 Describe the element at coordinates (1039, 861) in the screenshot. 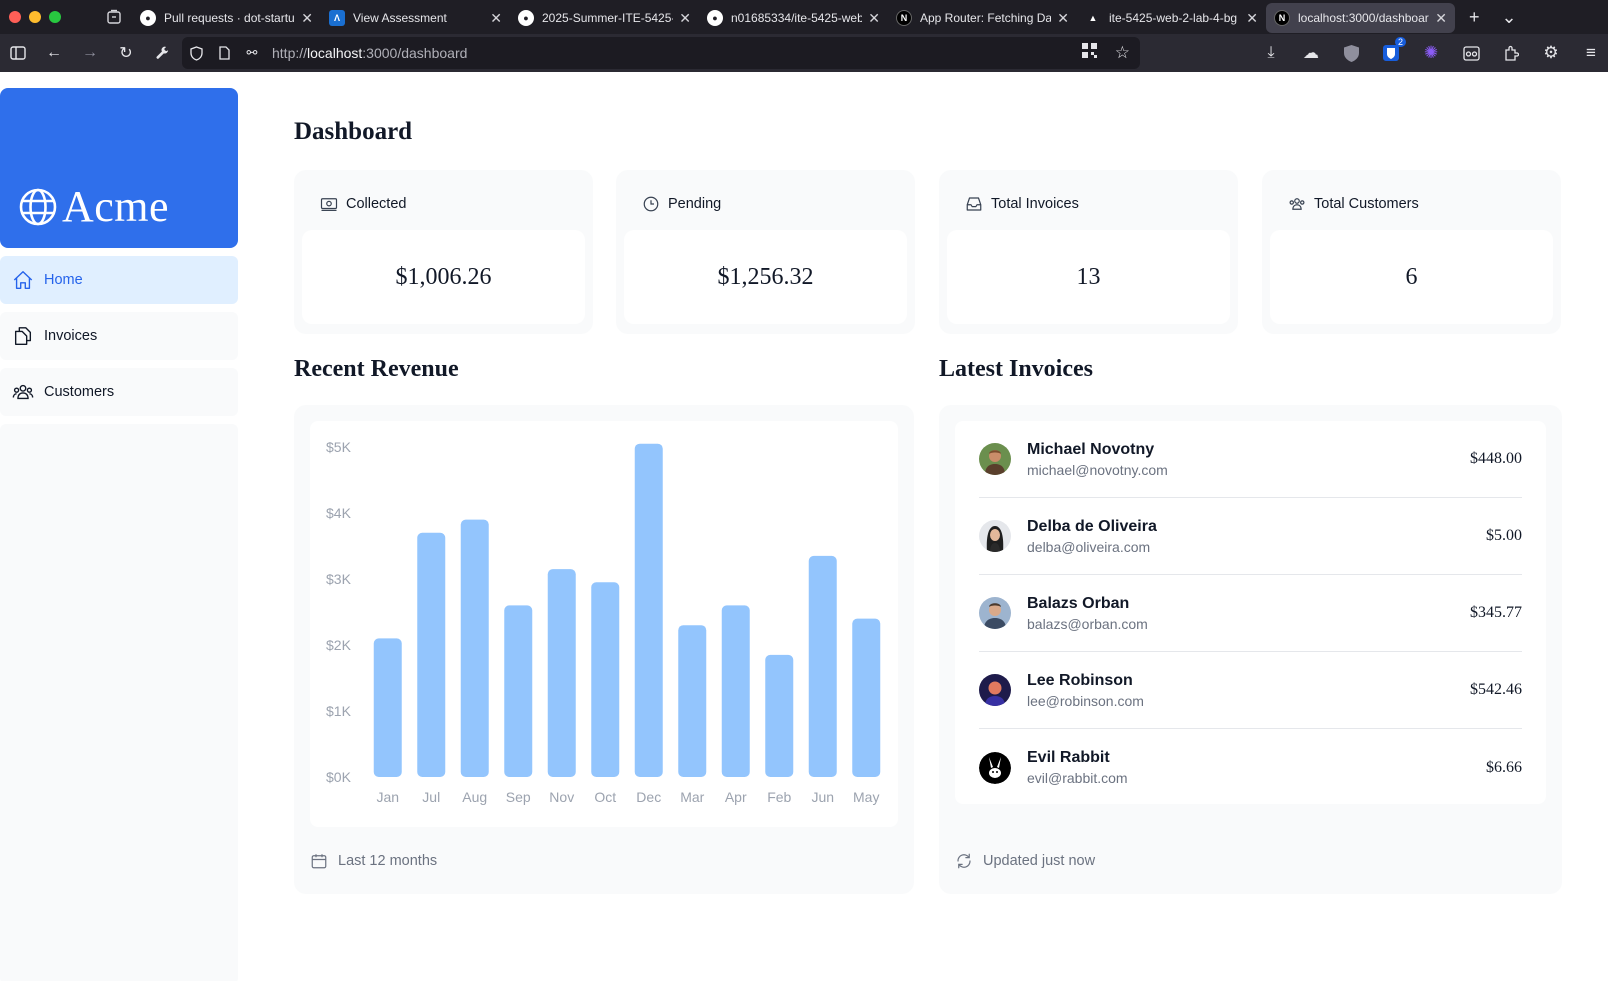

I see `invoices-footer-text: Updated just now` at that location.